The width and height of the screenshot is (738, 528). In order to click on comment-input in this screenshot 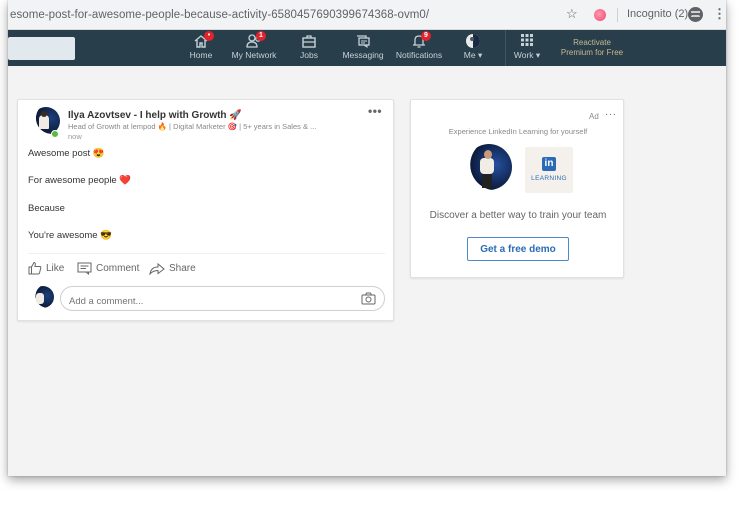, I will do `click(222, 298)`.